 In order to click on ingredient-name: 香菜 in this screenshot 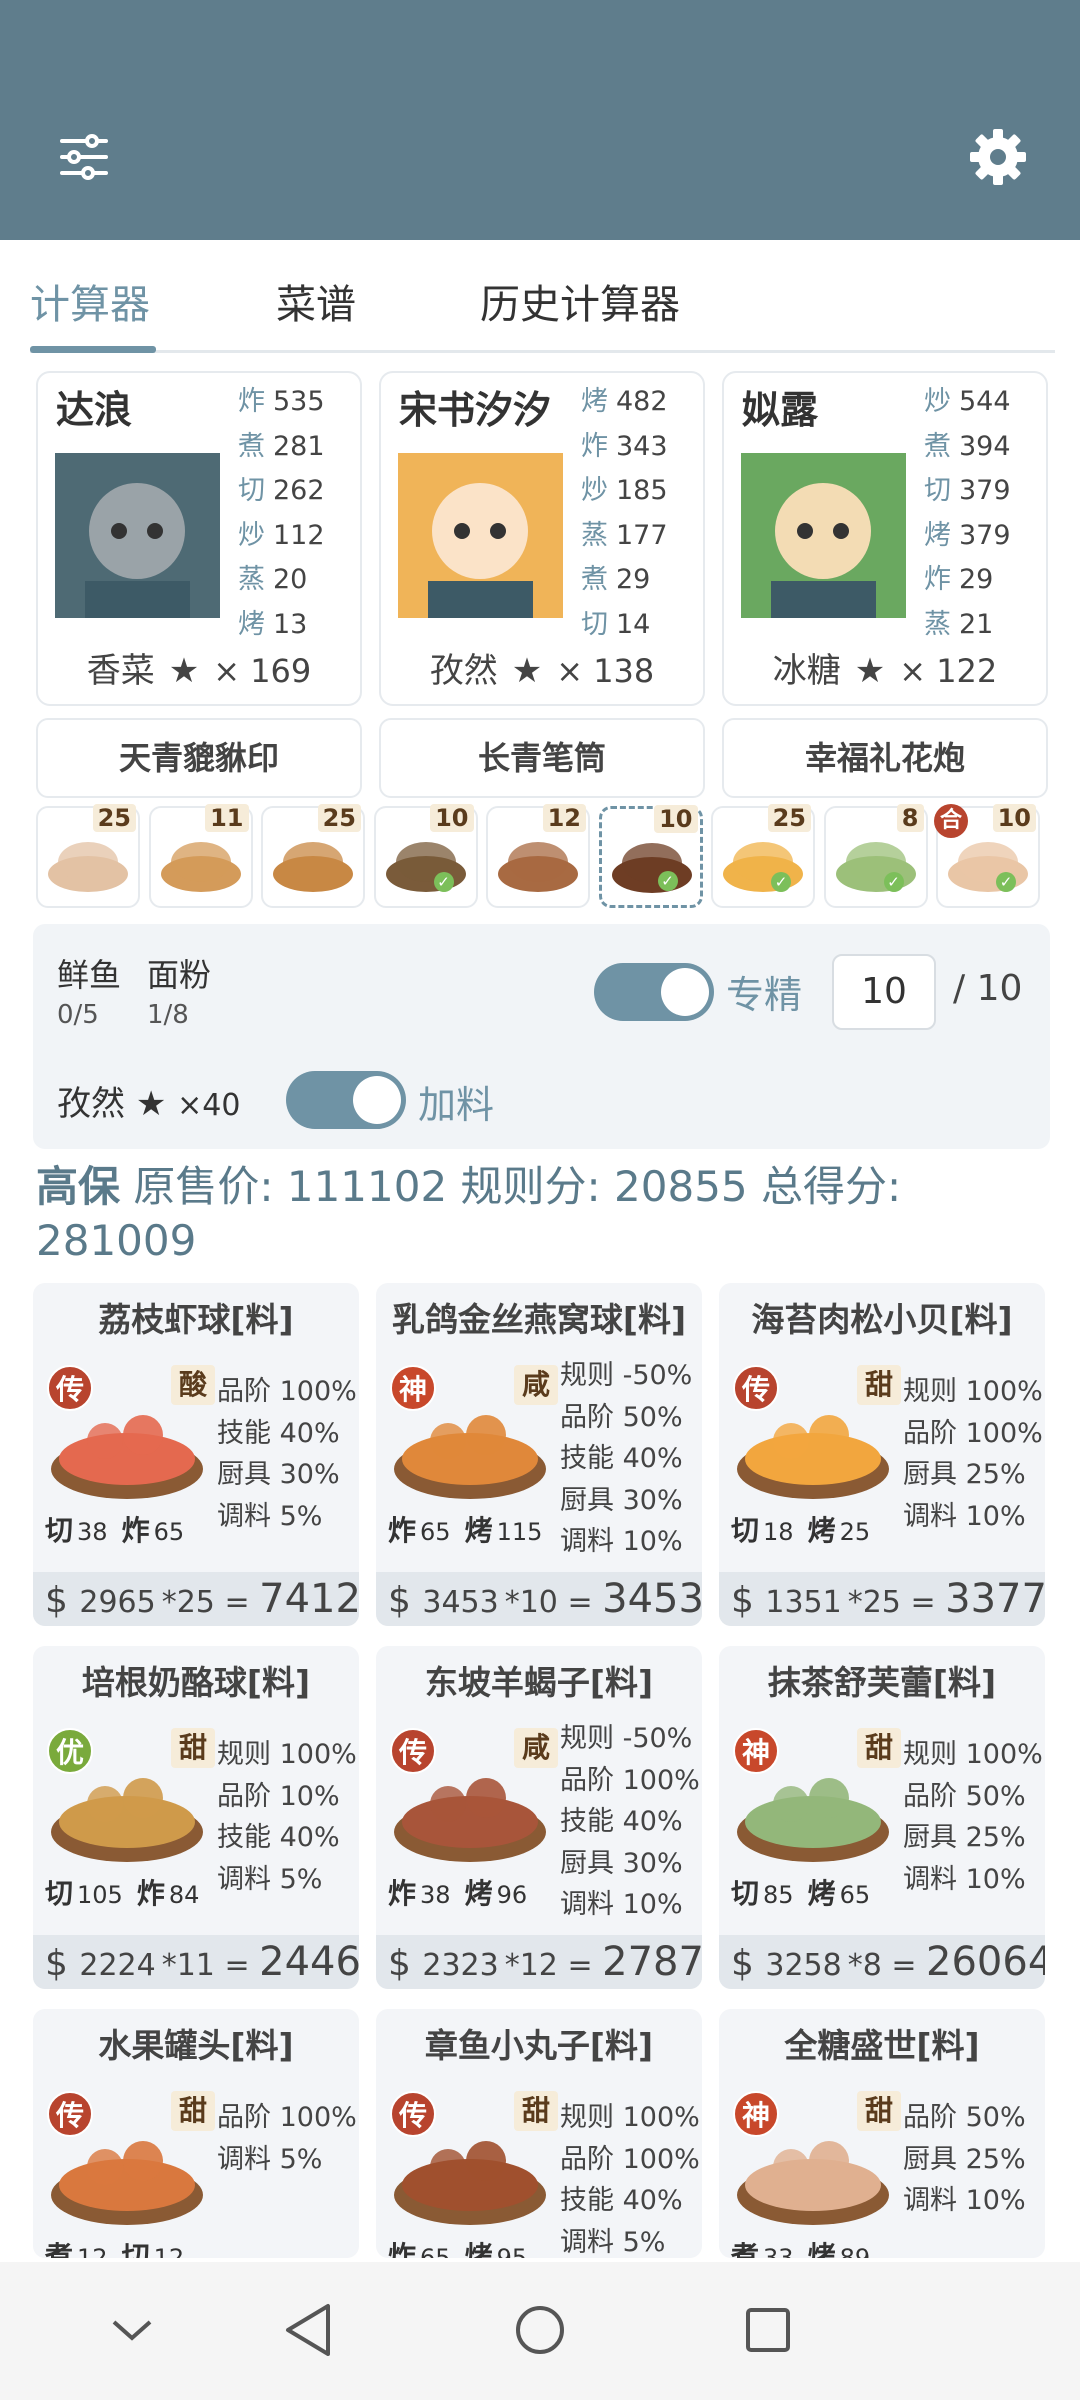, I will do `click(120, 671)`.